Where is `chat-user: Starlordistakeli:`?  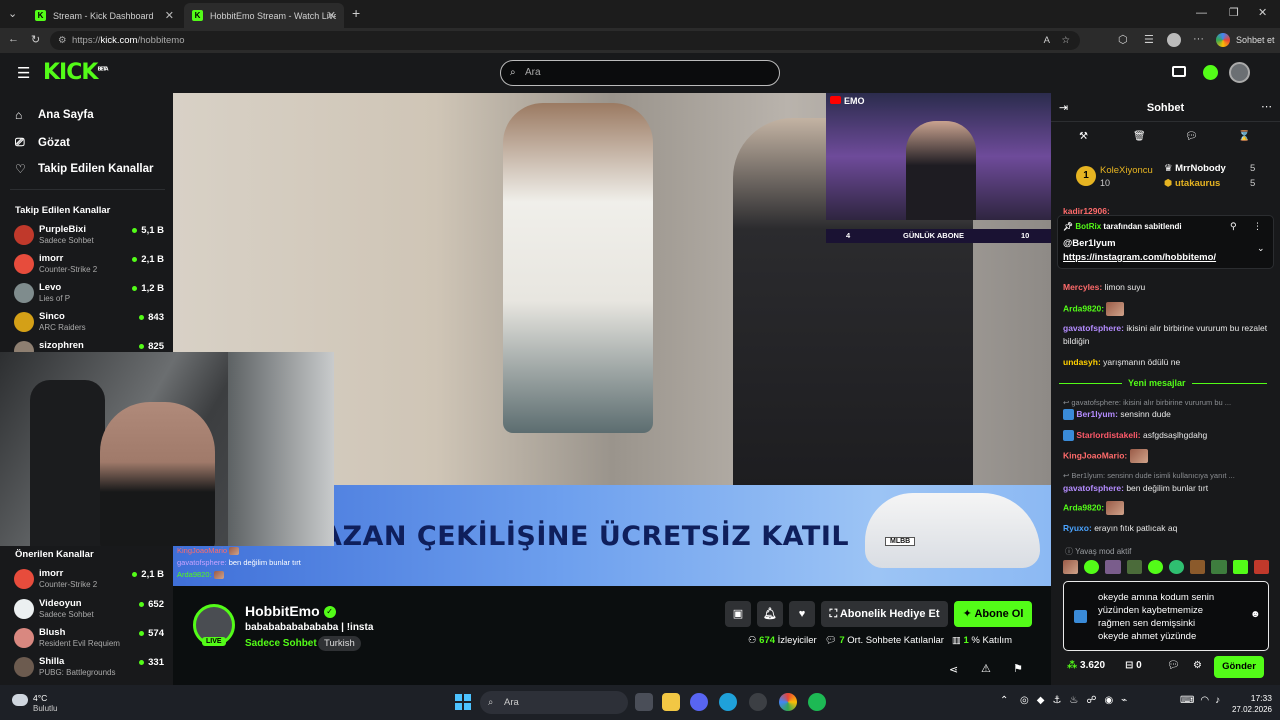
chat-user: Starlordistakeli: is located at coordinates (1108, 435).